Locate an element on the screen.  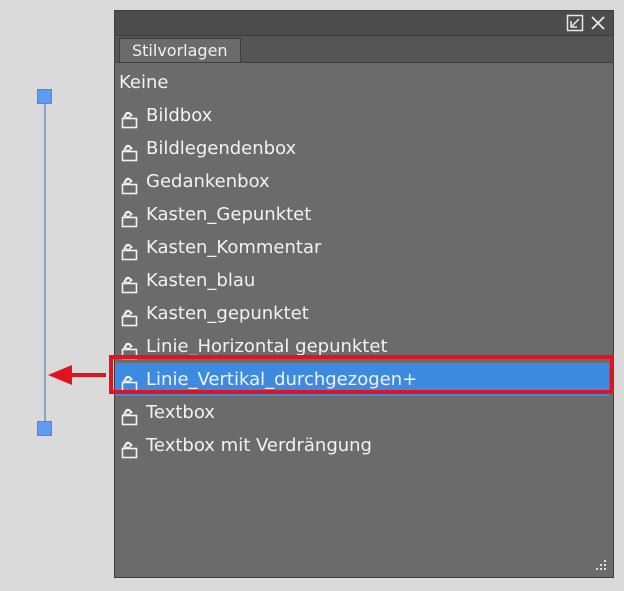
vertical-line-object is located at coordinates (45, 265).